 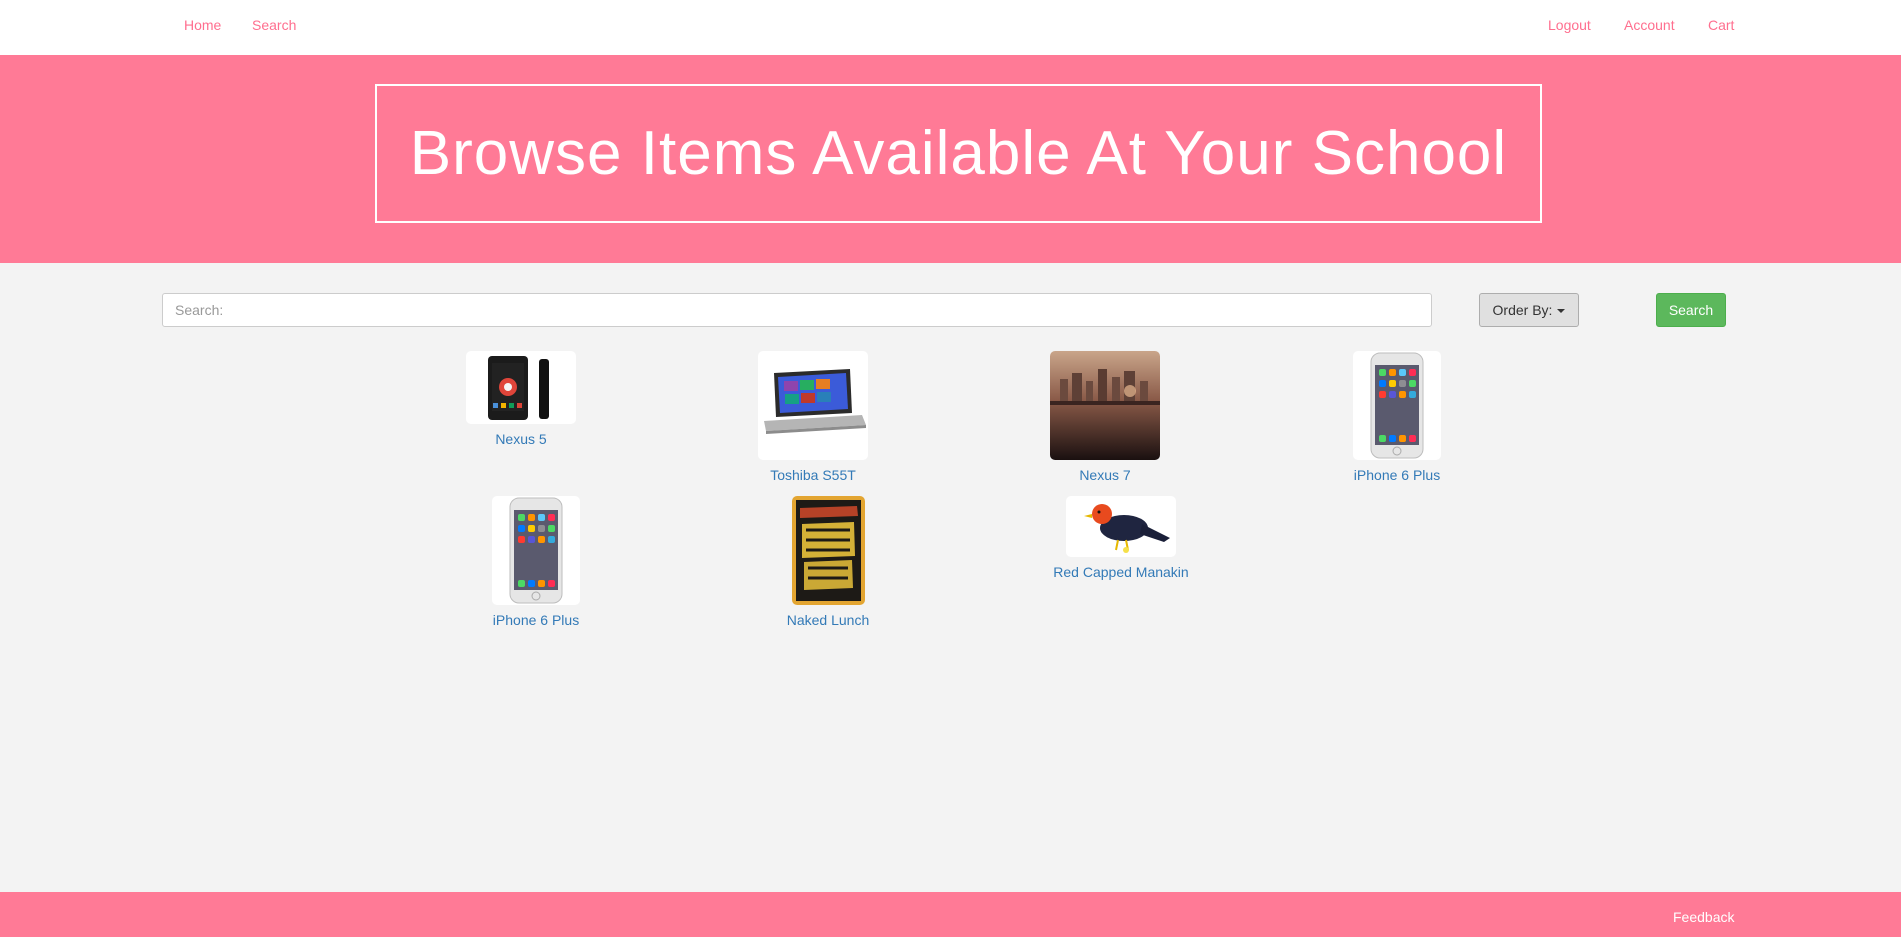 What do you see at coordinates (1522, 310) in the screenshot?
I see `order-by-label: Order By:` at bounding box center [1522, 310].